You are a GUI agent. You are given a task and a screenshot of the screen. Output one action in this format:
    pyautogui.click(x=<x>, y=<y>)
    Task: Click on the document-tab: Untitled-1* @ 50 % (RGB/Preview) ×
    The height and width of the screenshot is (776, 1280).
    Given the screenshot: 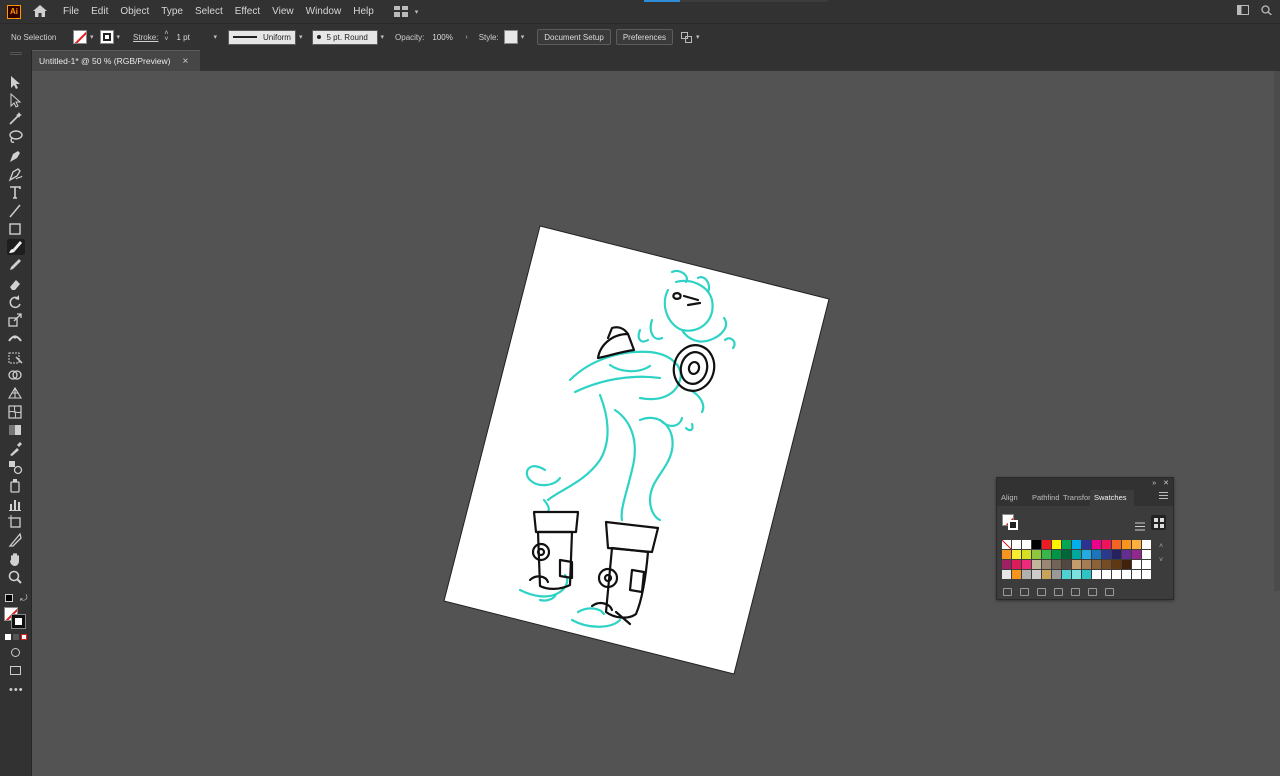 What is the action you would take?
    pyautogui.click(x=116, y=60)
    